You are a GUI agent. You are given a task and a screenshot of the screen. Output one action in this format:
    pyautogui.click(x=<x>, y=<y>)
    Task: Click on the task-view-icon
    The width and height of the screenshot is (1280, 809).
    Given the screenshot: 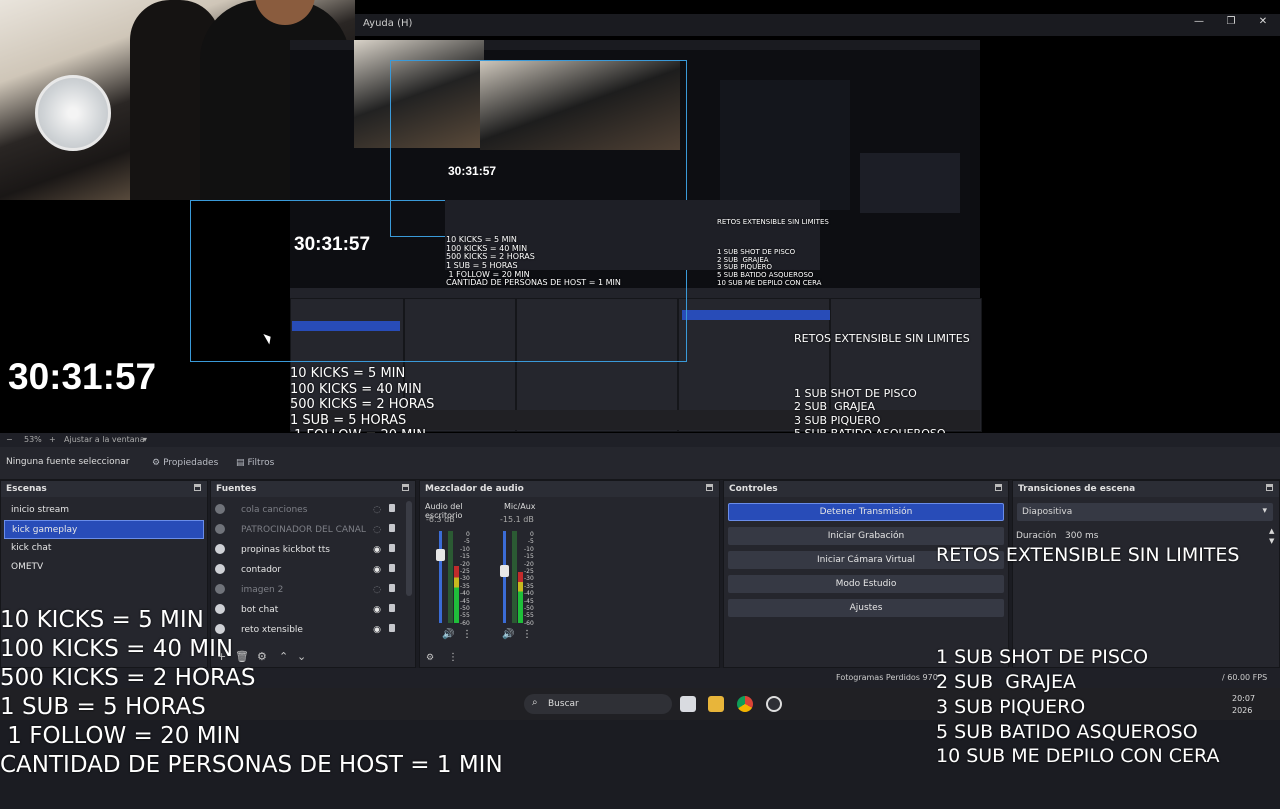 What is the action you would take?
    pyautogui.click(x=688, y=704)
    